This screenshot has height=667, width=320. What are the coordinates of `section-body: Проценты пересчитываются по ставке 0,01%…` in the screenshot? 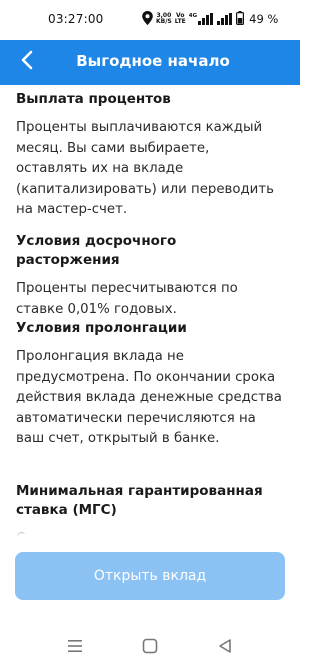 It's located at (127, 299).